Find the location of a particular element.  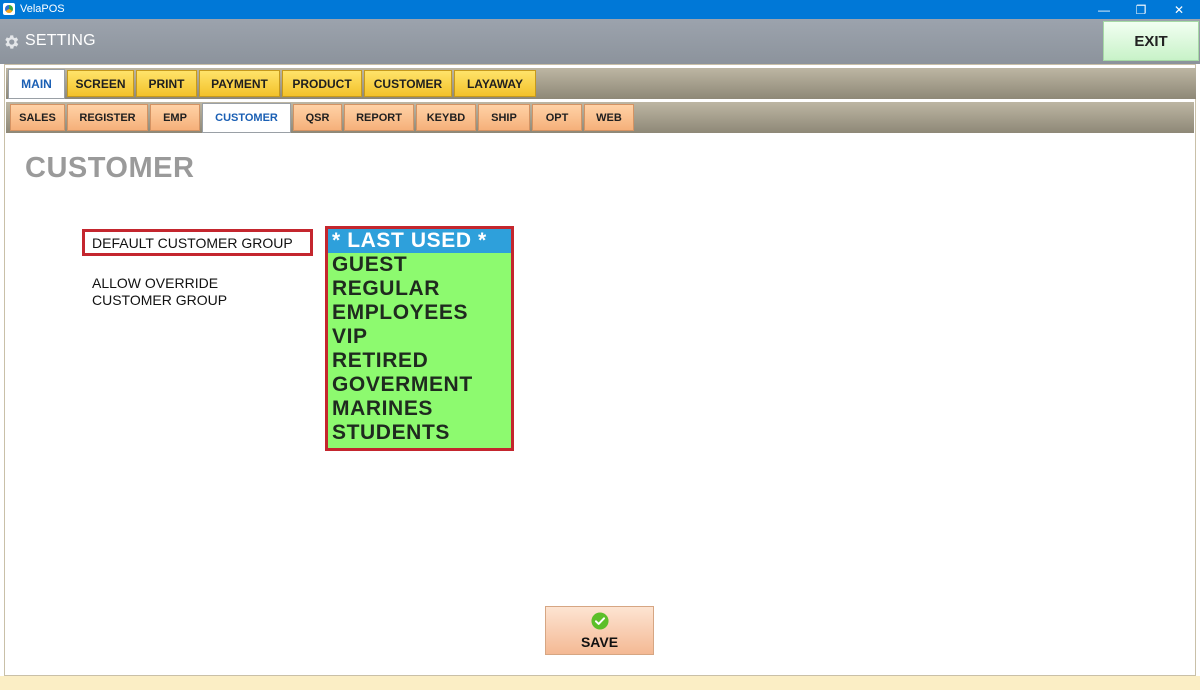

subtab-opt: OPT is located at coordinates (557, 117).